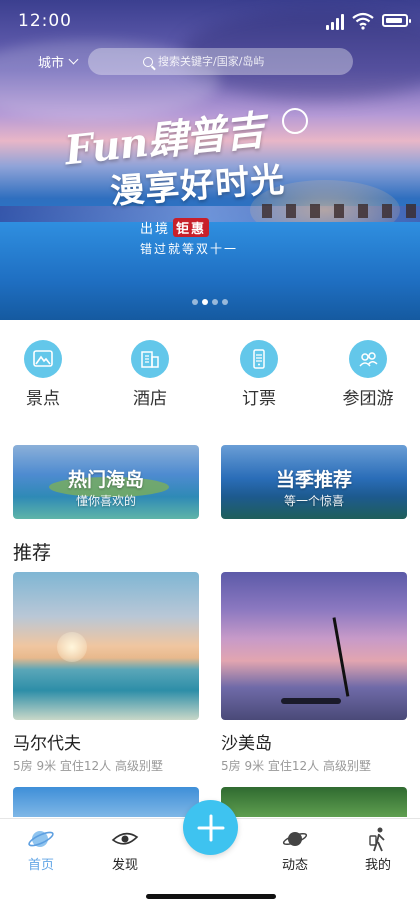 This screenshot has width=420, height=909. I want to click on tab-label: 我的, so click(377, 865).